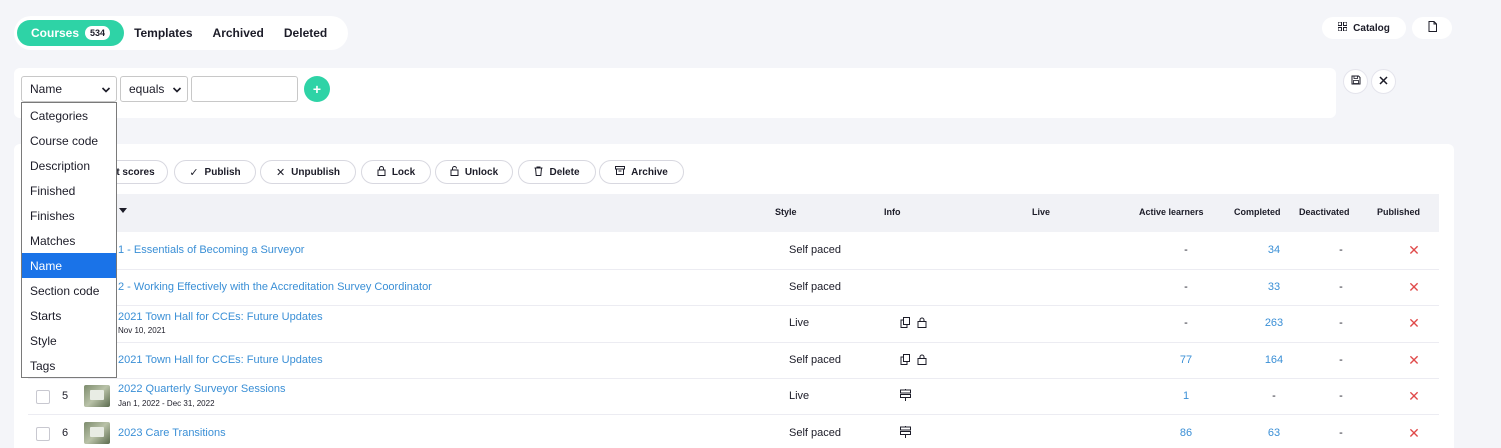 This screenshot has width=1501, height=448. Describe the element at coordinates (474, 172) in the screenshot. I see `unlock-button: Unlock` at that location.